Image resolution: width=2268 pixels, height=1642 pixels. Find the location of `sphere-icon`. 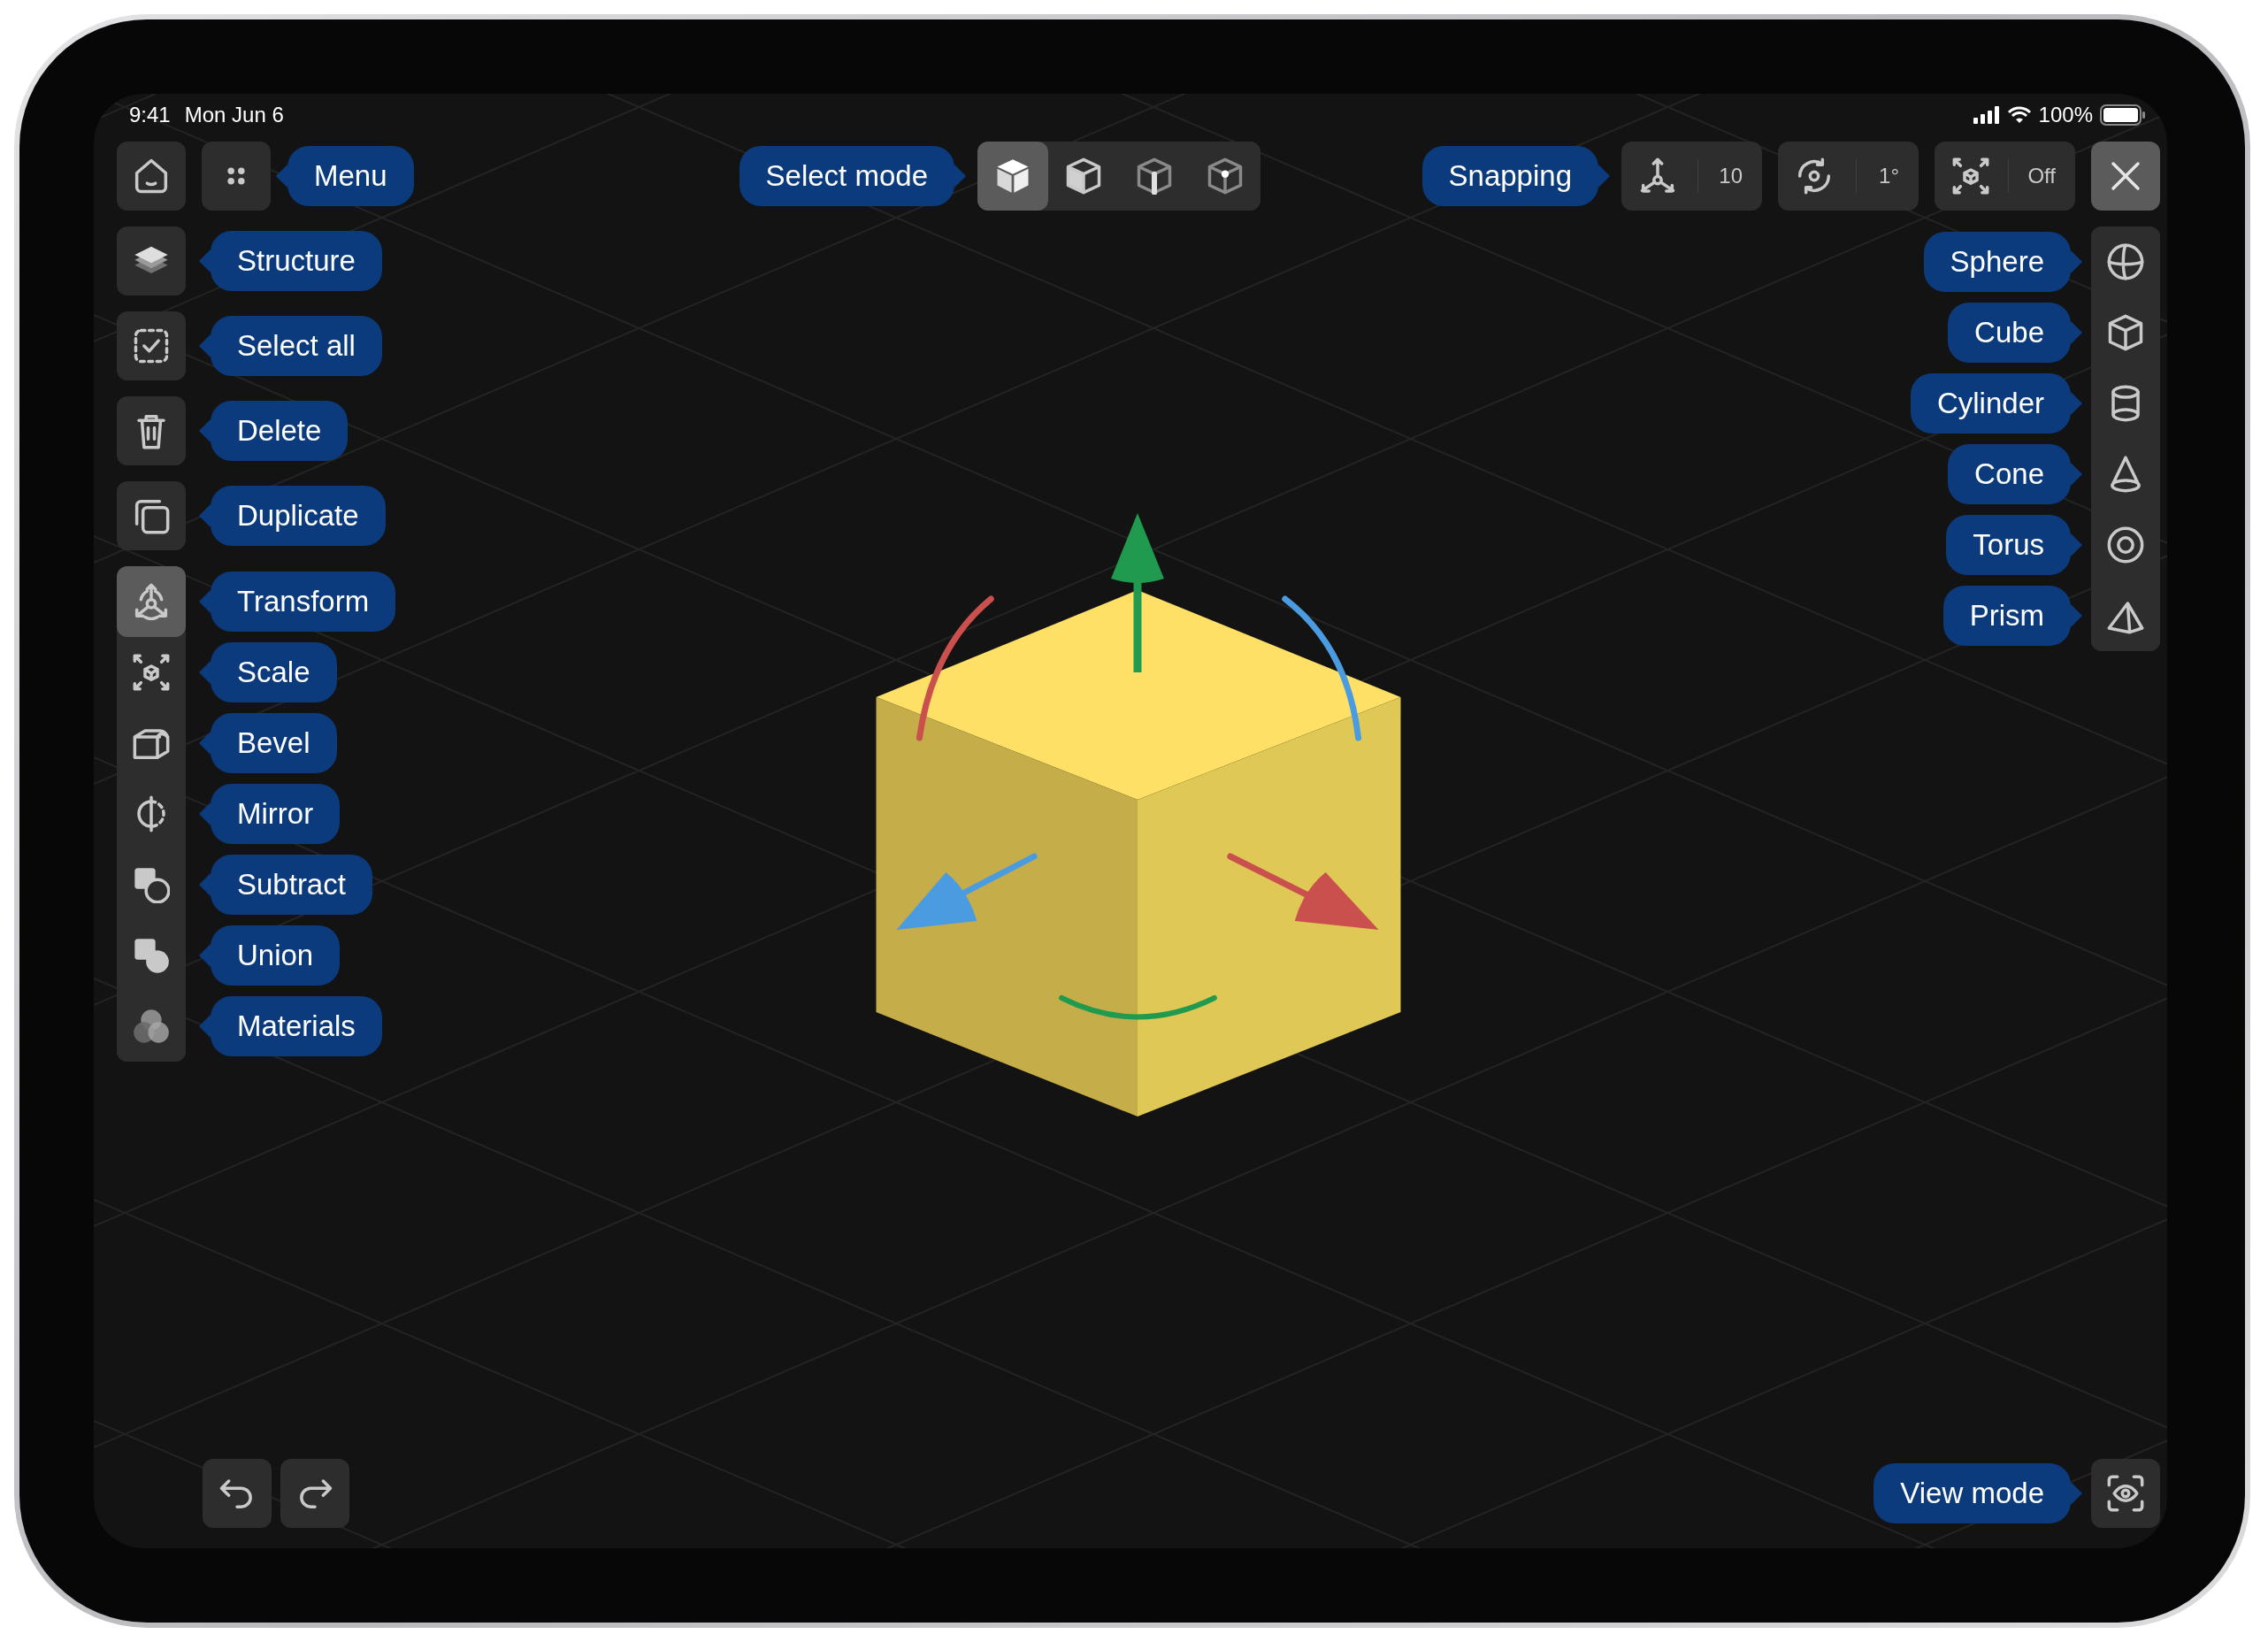

sphere-icon is located at coordinates (2125, 261).